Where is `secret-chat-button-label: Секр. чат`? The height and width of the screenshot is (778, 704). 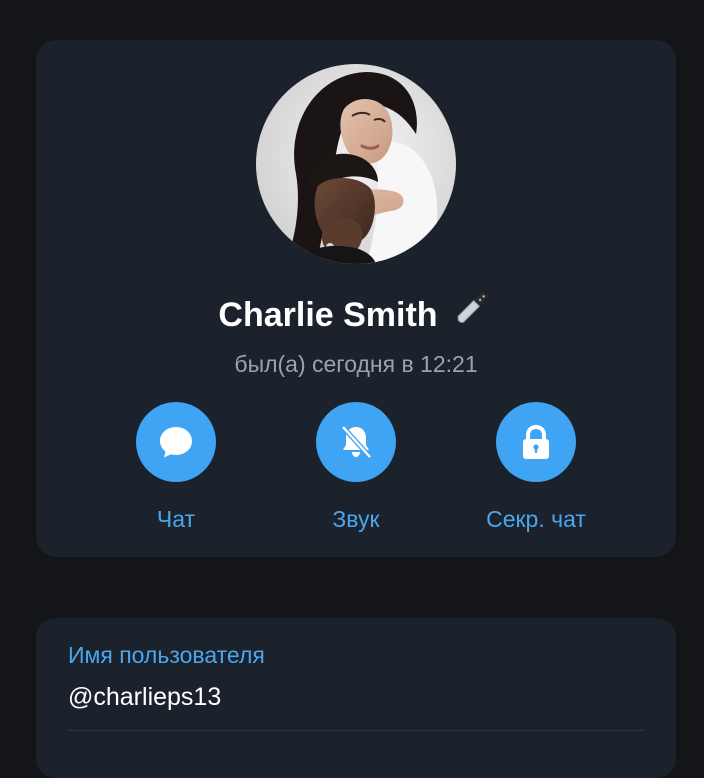 secret-chat-button-label: Секр. чат is located at coordinates (536, 519).